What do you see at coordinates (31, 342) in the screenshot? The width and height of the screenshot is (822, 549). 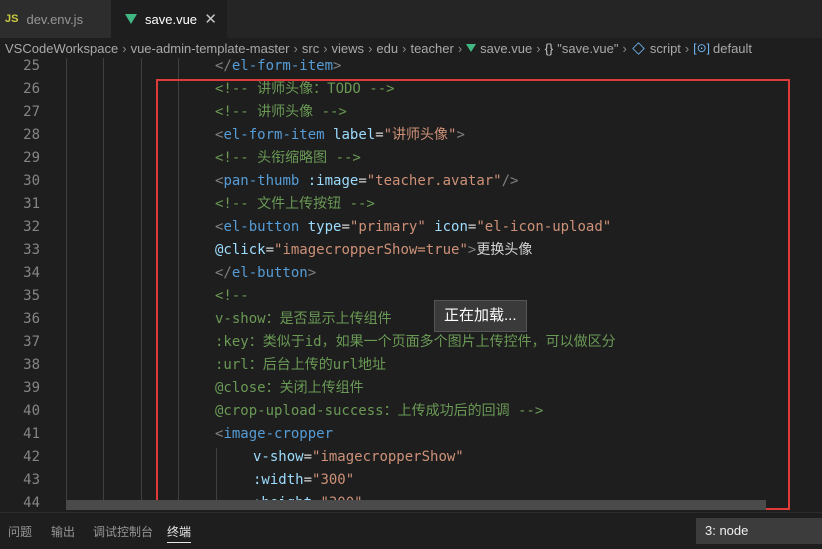 I see `line-number: 37` at bounding box center [31, 342].